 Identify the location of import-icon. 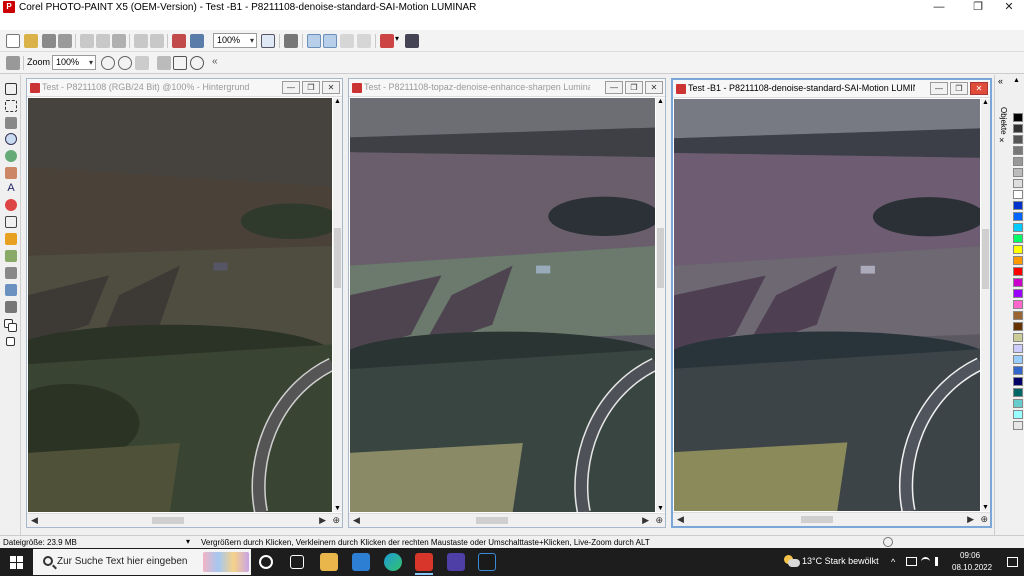
(179, 41).